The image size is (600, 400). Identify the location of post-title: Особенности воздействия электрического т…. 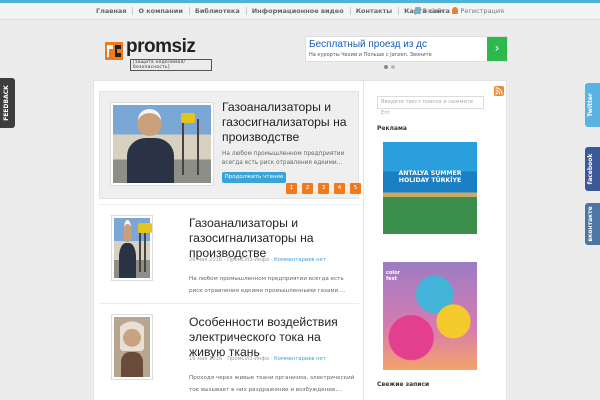
(273, 337).